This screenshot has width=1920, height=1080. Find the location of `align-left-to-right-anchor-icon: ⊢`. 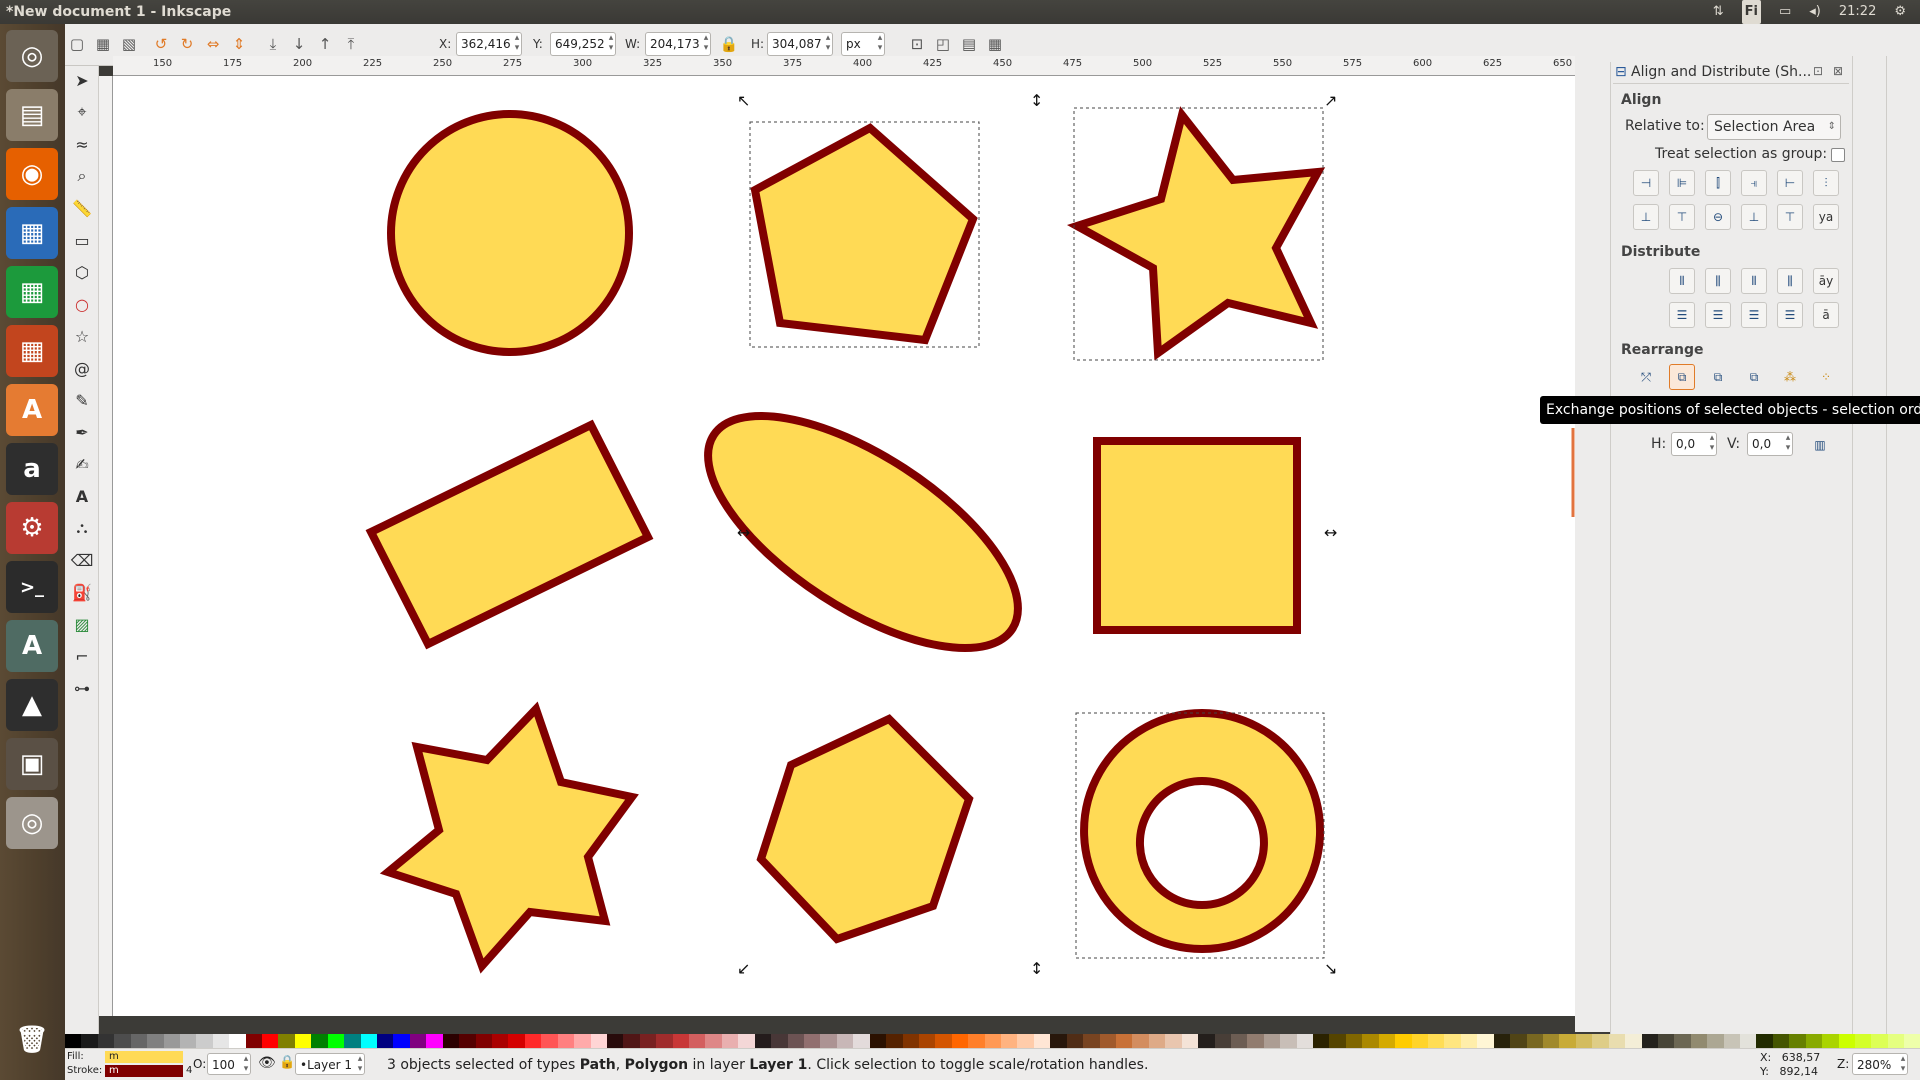

align-left-to-right-anchor-icon: ⊢ is located at coordinates (1790, 183).